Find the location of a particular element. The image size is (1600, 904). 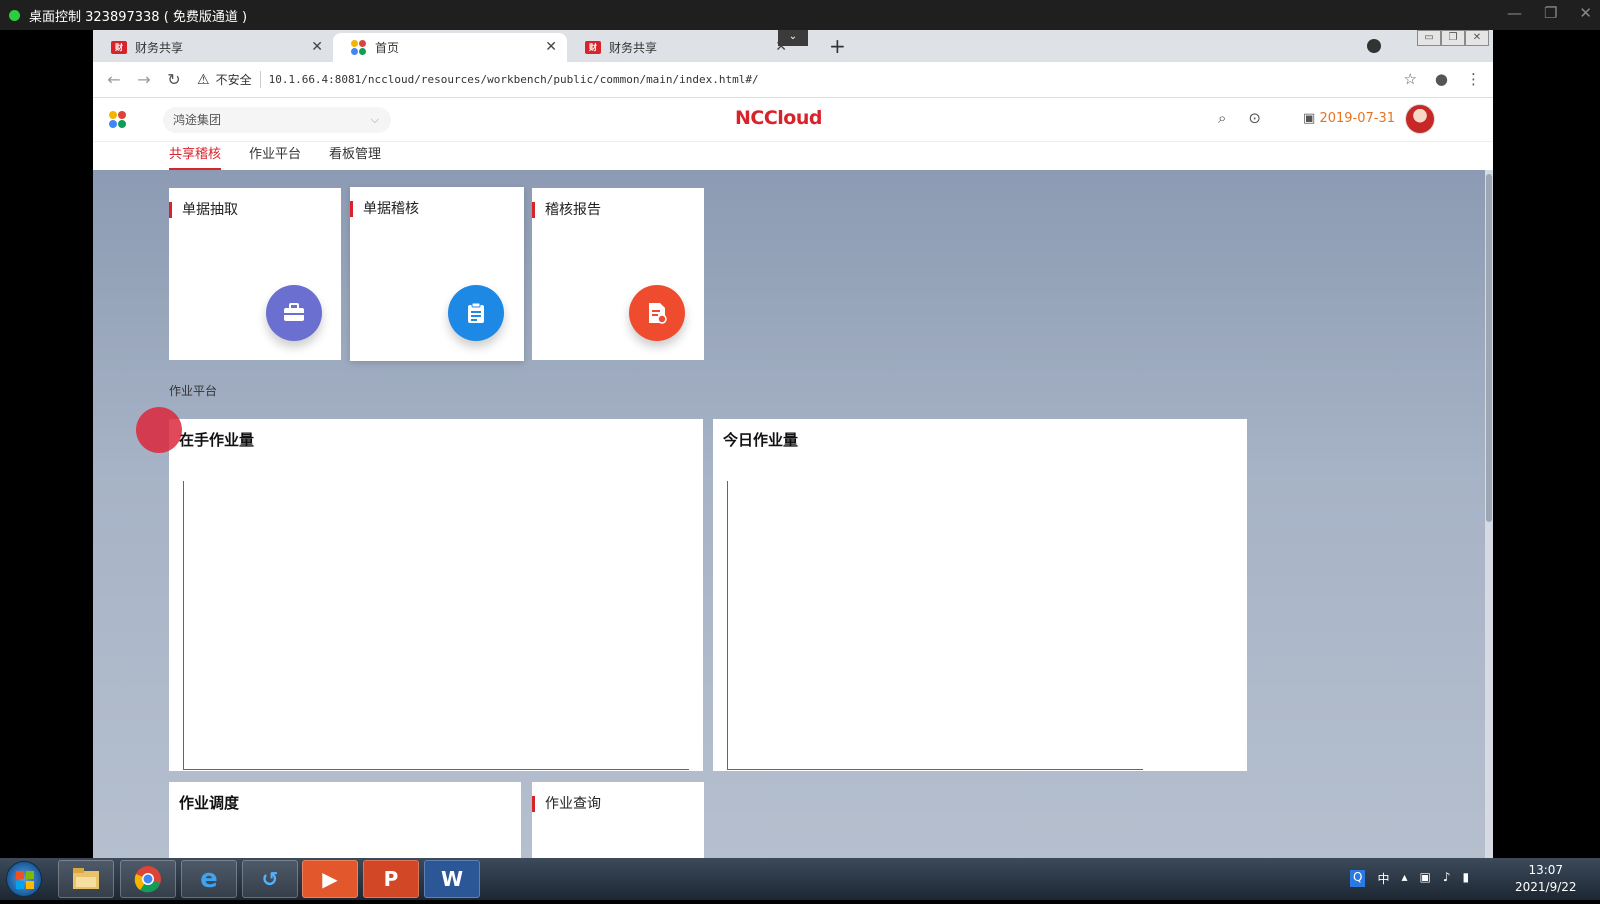

tab-label: 首页 is located at coordinates (387, 48).